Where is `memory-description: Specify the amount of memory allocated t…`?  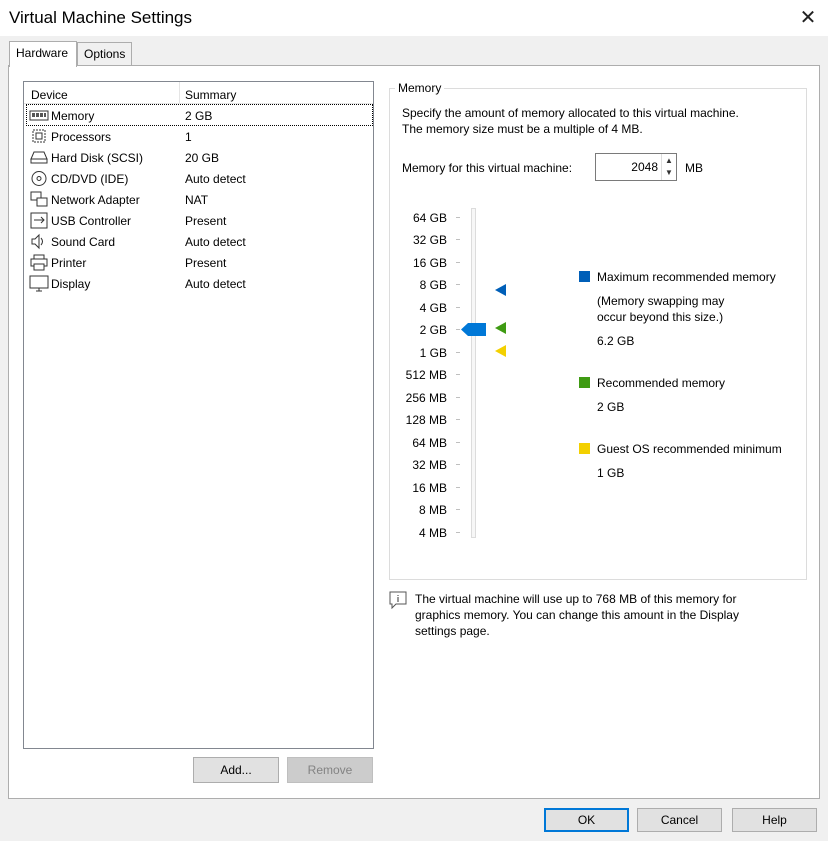
memory-description: Specify the amount of memory allocated t… is located at coordinates (570, 121).